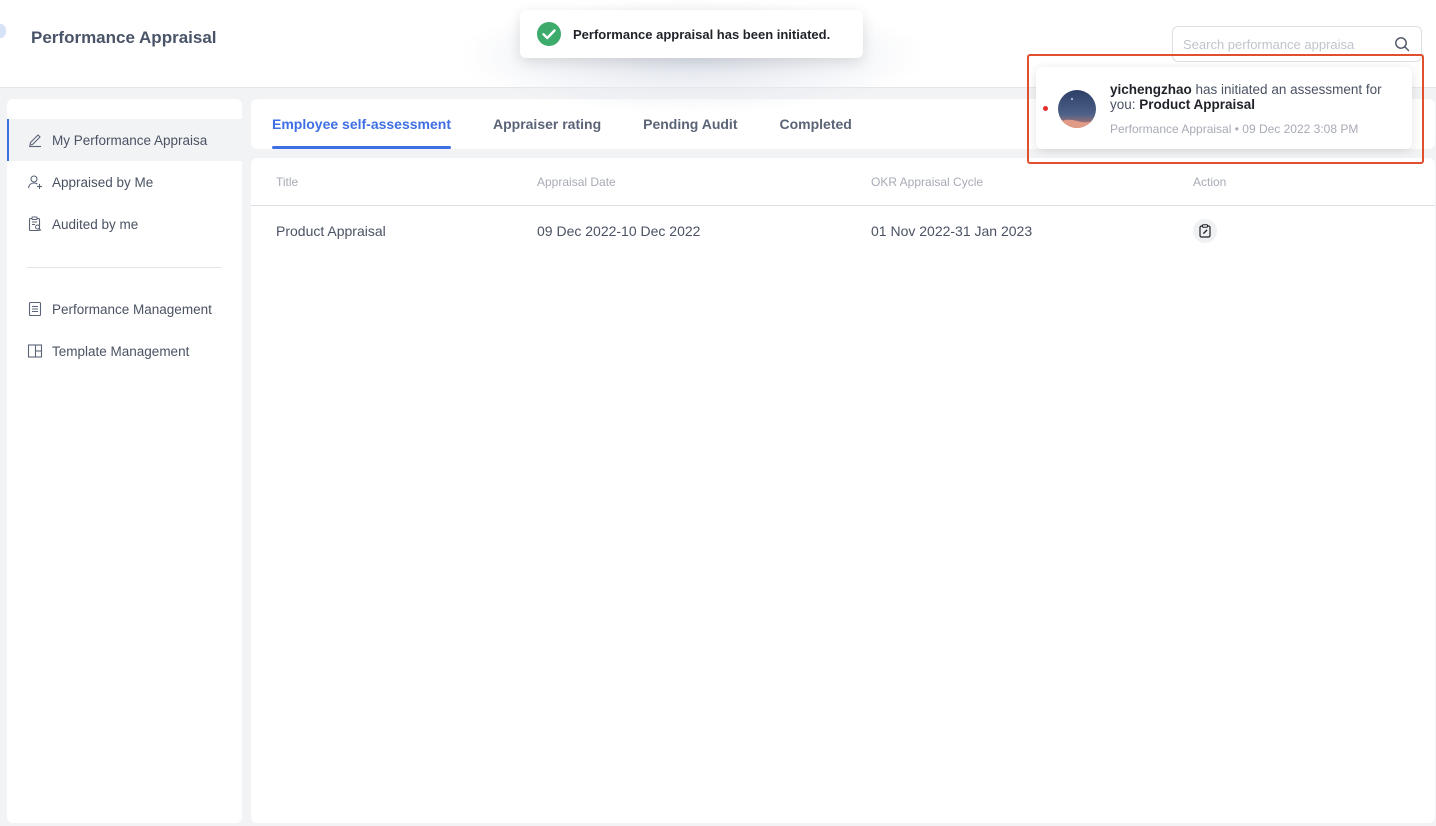 The image size is (1436, 826). I want to click on cell-title: Product Appraisal, so click(331, 231).